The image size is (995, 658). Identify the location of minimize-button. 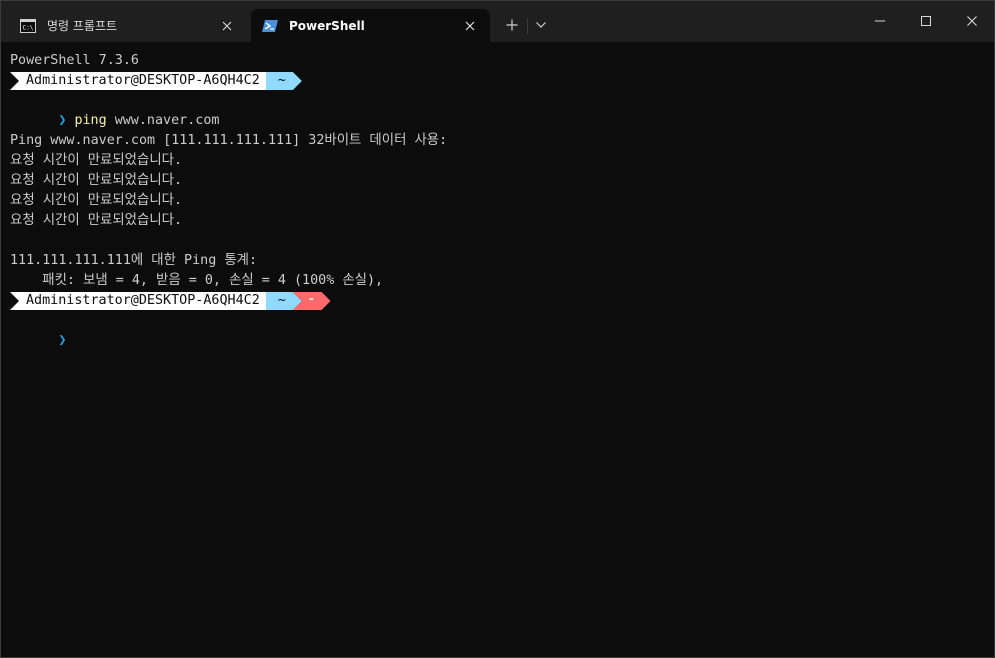
(880, 21).